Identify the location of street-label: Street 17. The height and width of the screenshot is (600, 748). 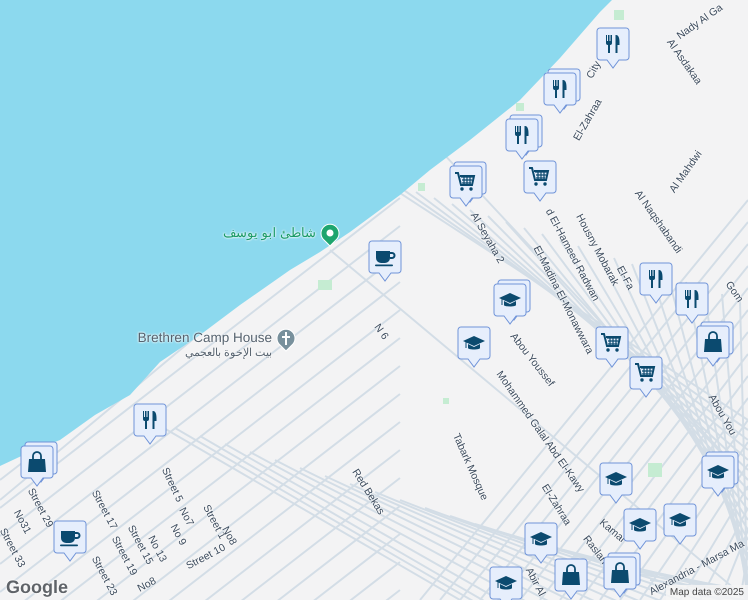
(104, 510).